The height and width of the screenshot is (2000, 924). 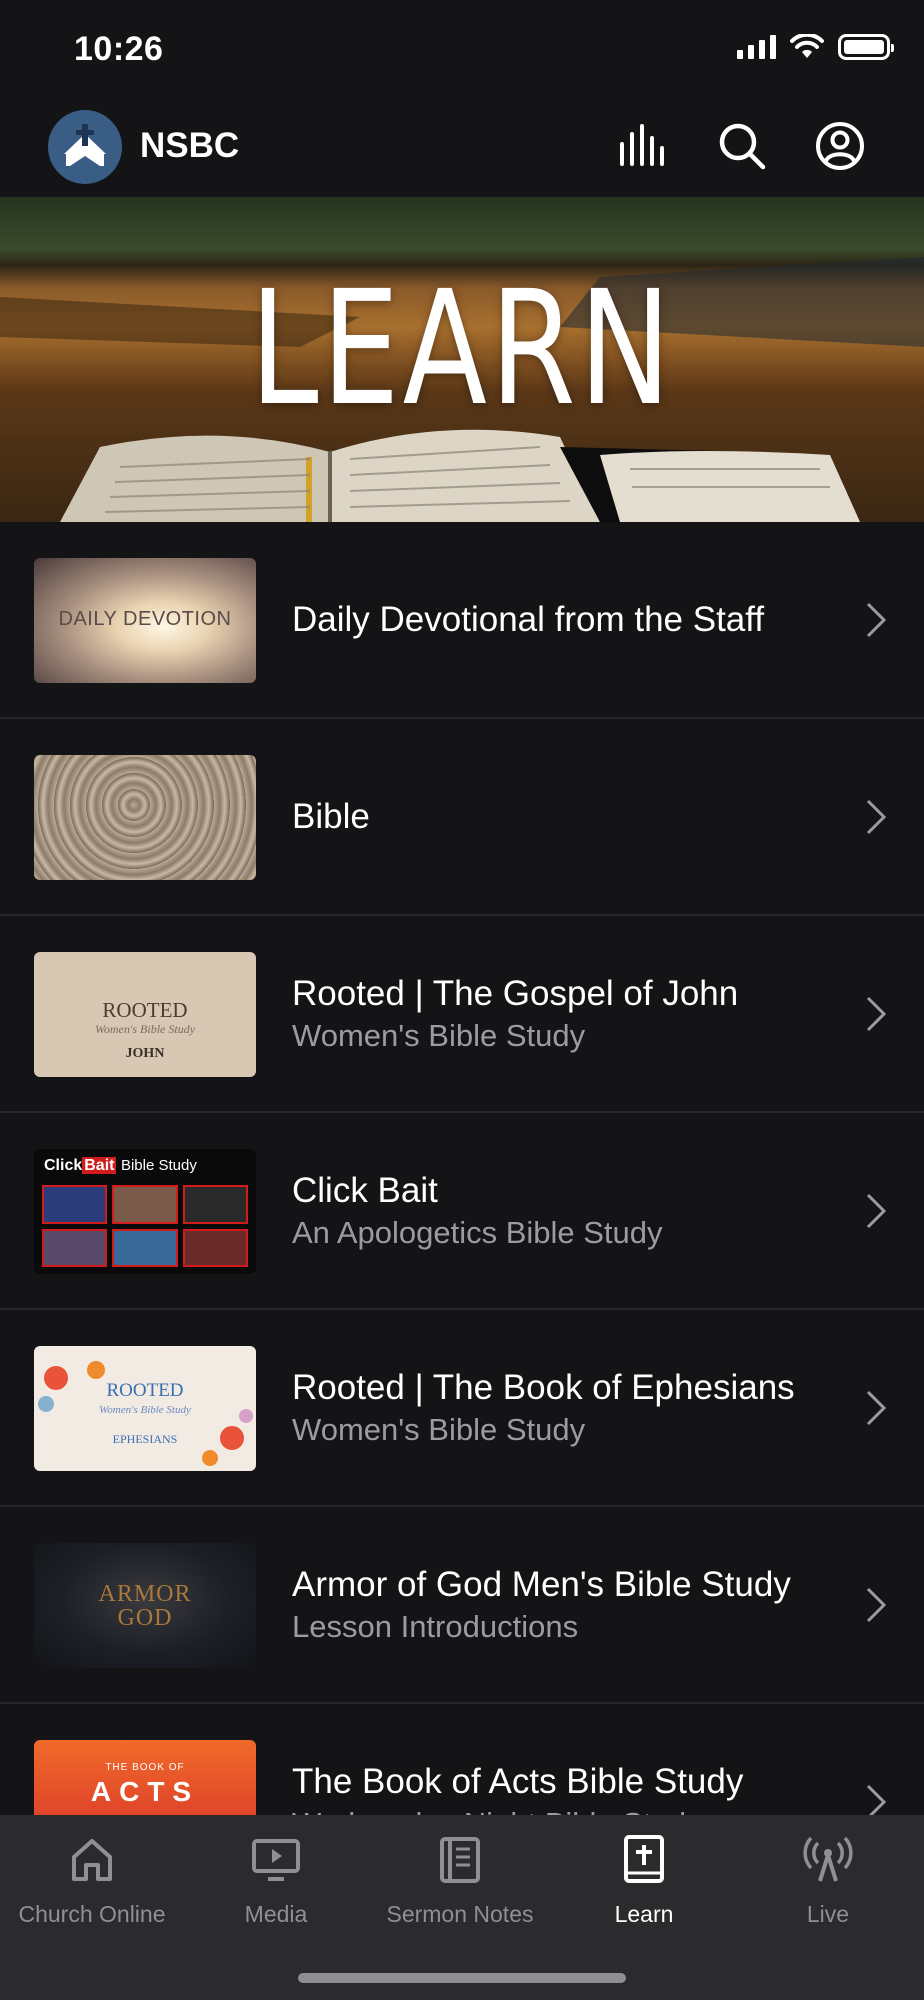 What do you see at coordinates (742, 146) in the screenshot?
I see `search-icon` at bounding box center [742, 146].